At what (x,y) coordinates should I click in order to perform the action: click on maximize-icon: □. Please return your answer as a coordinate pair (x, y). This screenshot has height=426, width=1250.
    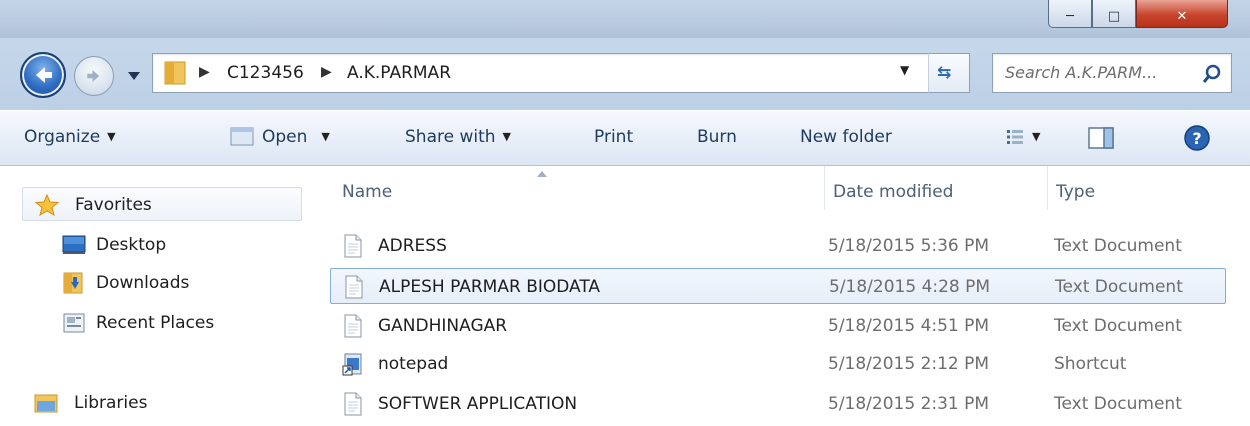
    Looking at the image, I should click on (1114, 16).